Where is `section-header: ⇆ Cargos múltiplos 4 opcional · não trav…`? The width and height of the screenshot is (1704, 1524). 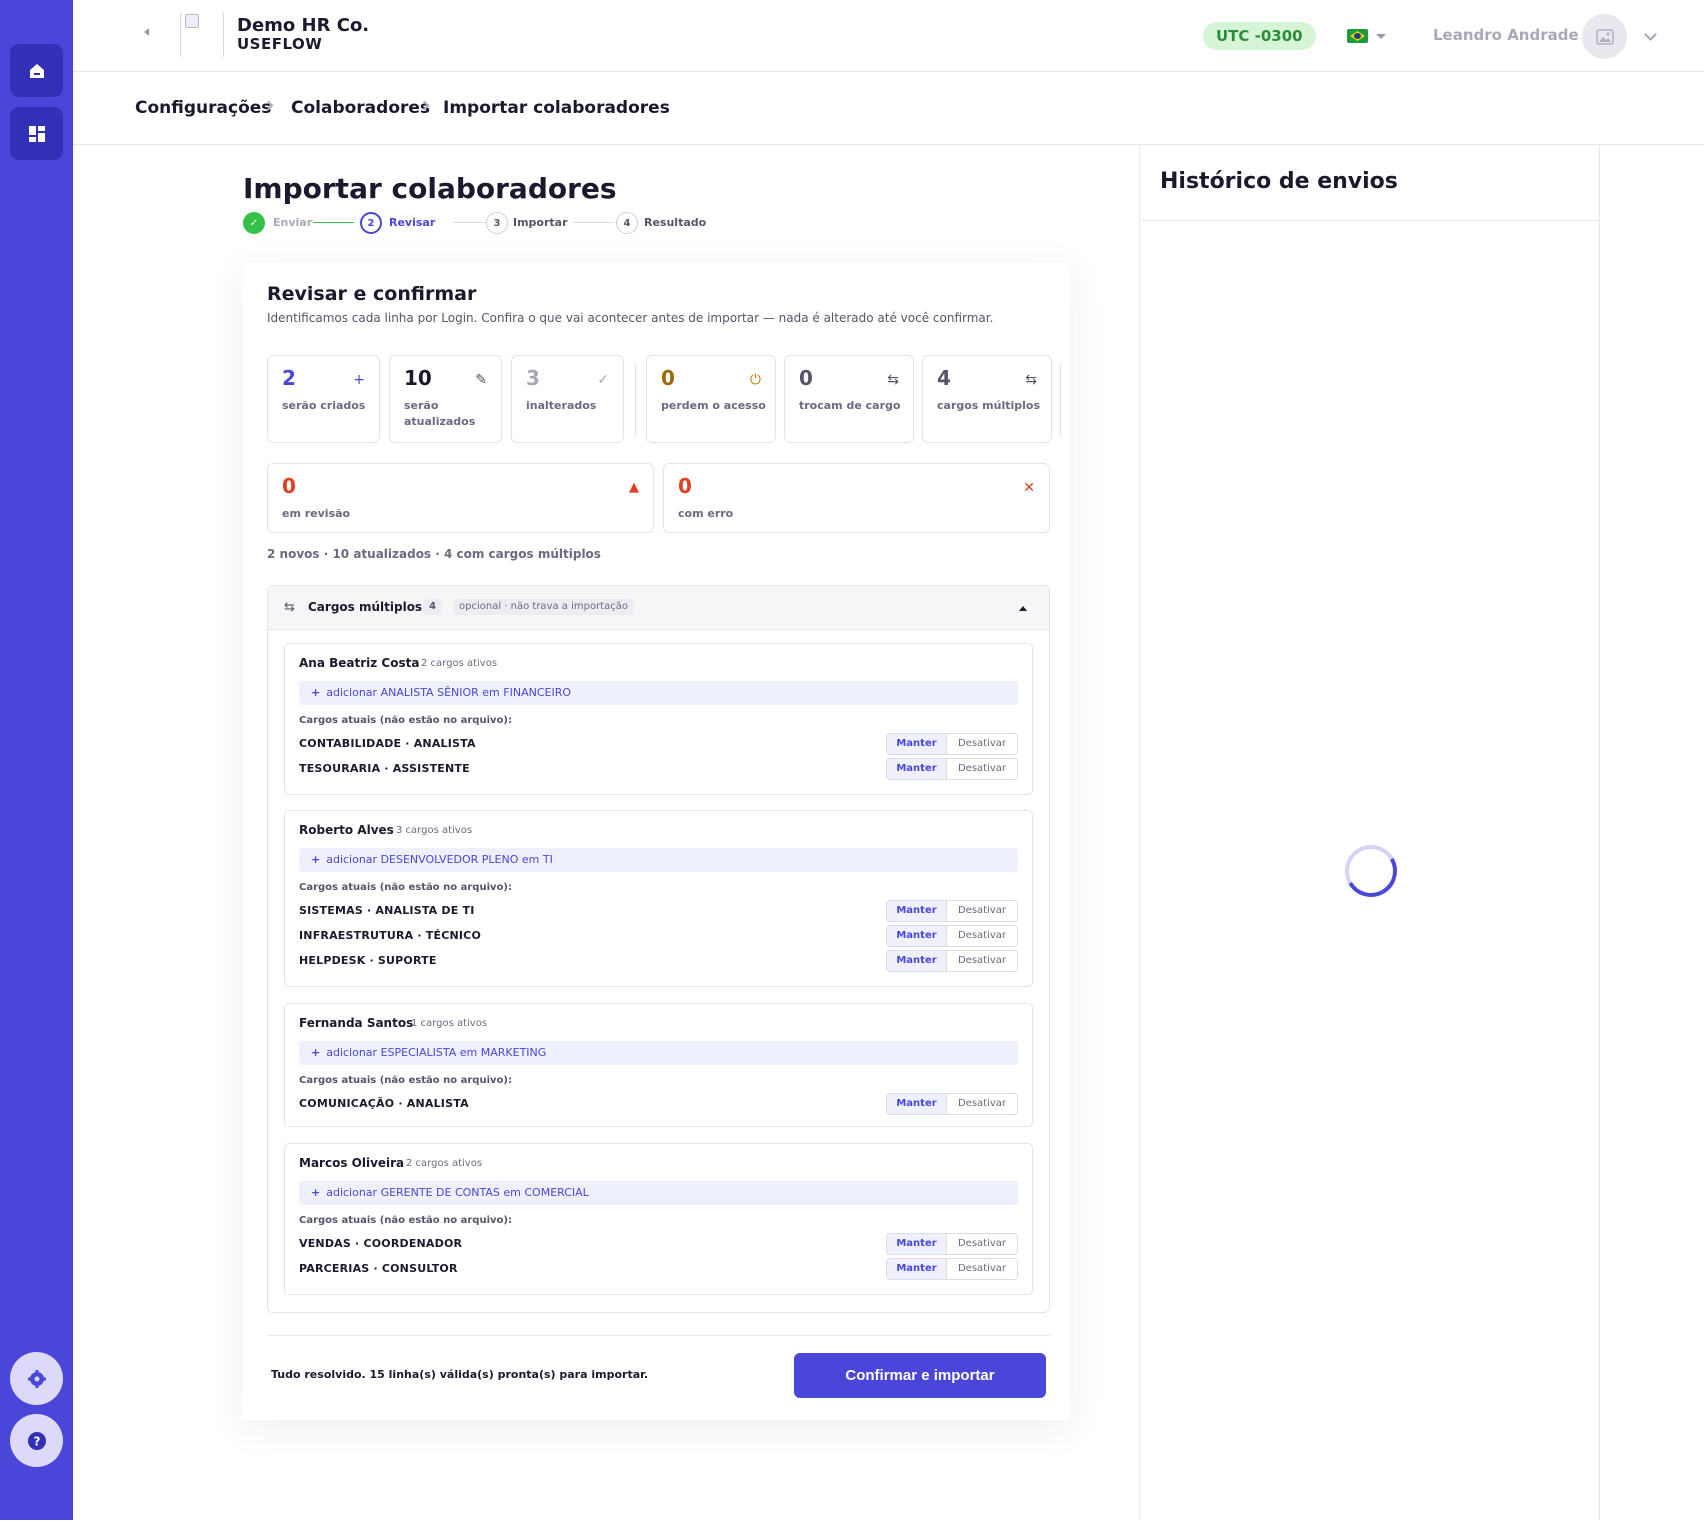
section-header: ⇆ Cargos múltiplos 4 opcional · não trav… is located at coordinates (658, 608).